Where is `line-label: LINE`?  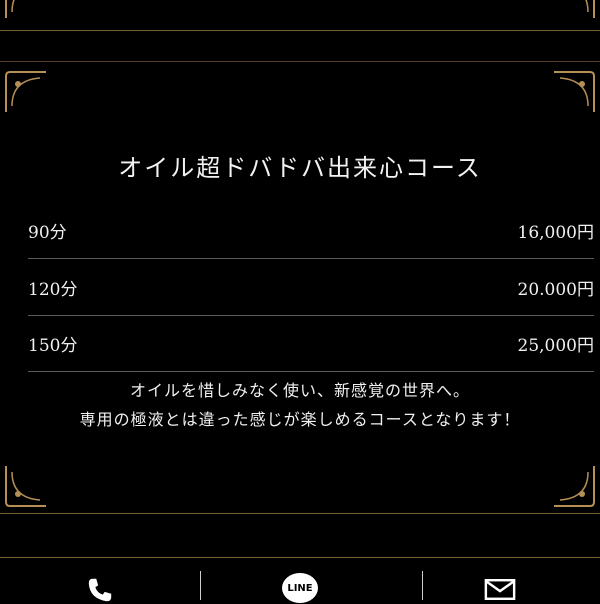 line-label: LINE is located at coordinates (300, 588).